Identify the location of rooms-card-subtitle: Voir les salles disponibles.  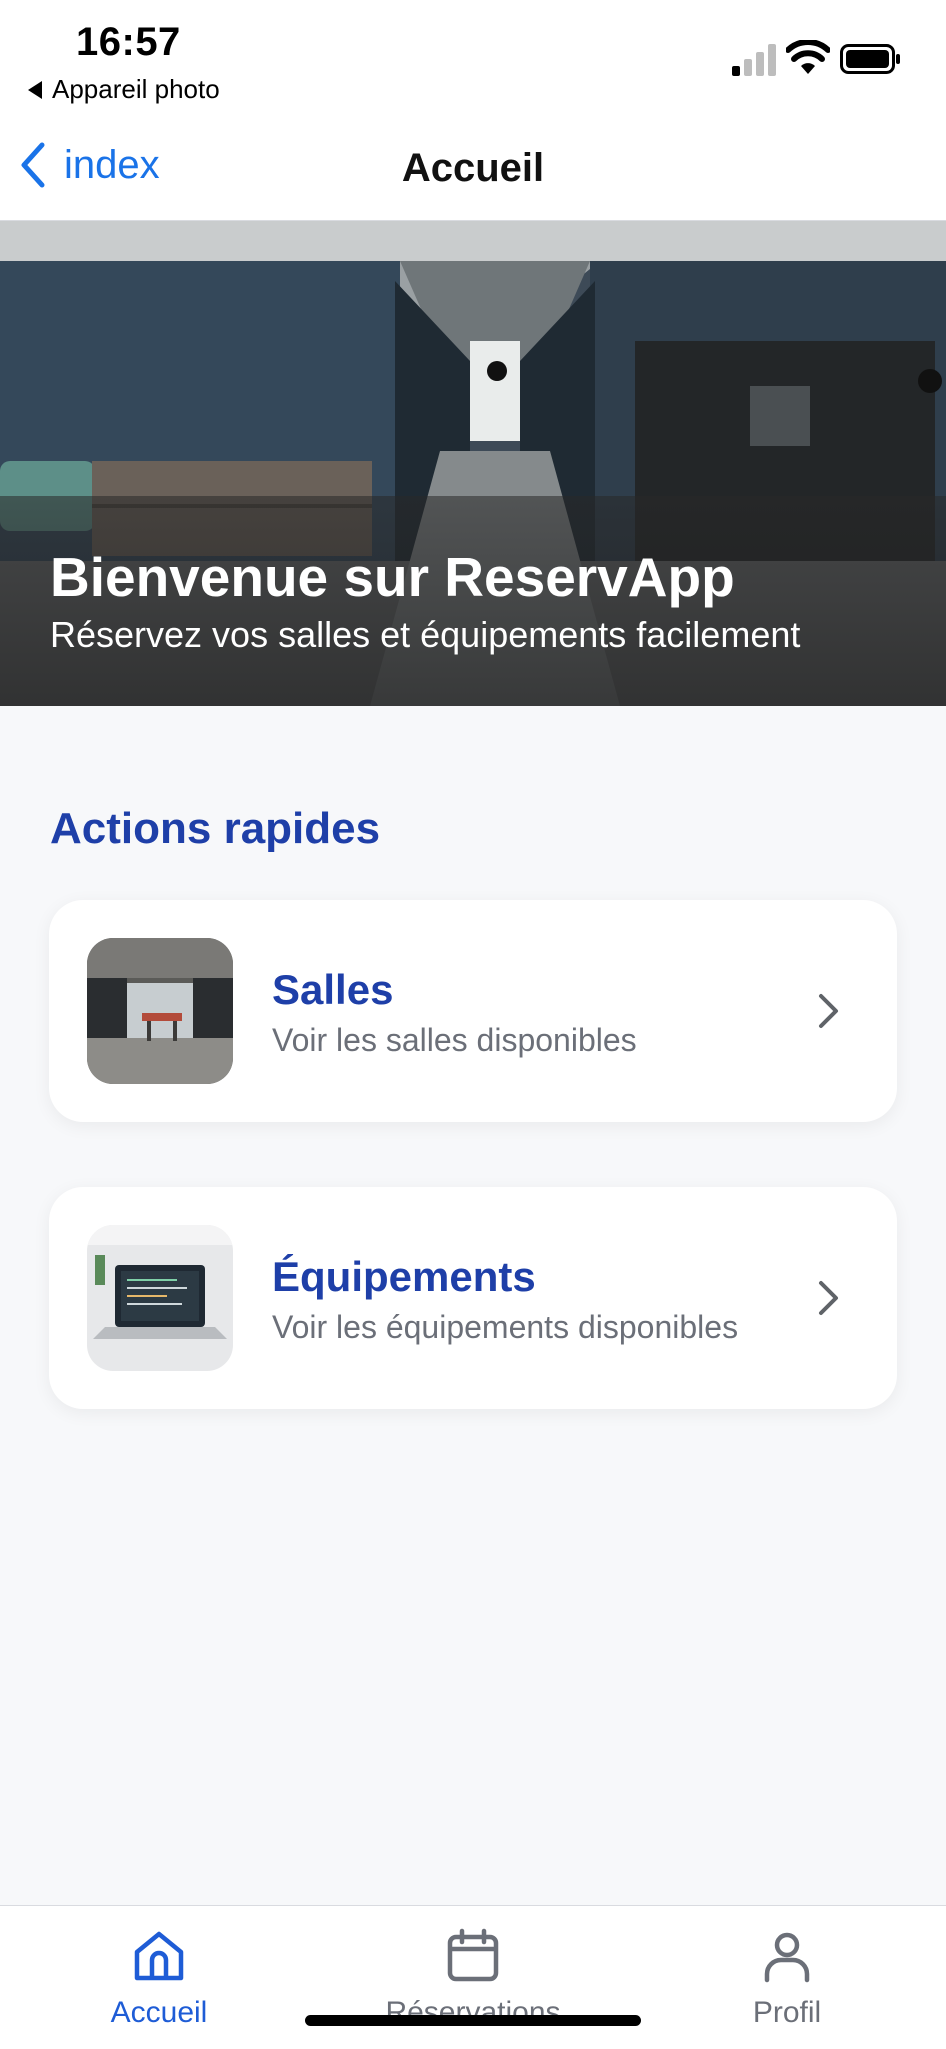
(454, 1040).